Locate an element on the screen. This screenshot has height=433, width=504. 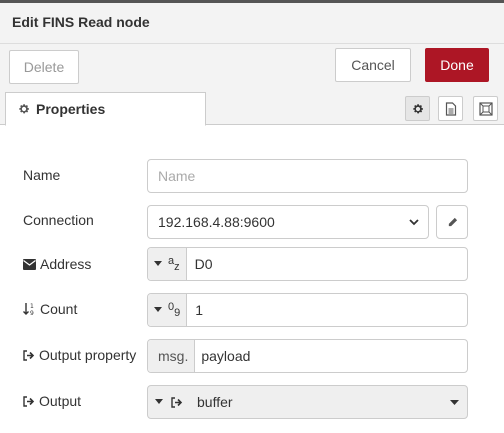
frame-icon is located at coordinates (485, 108).